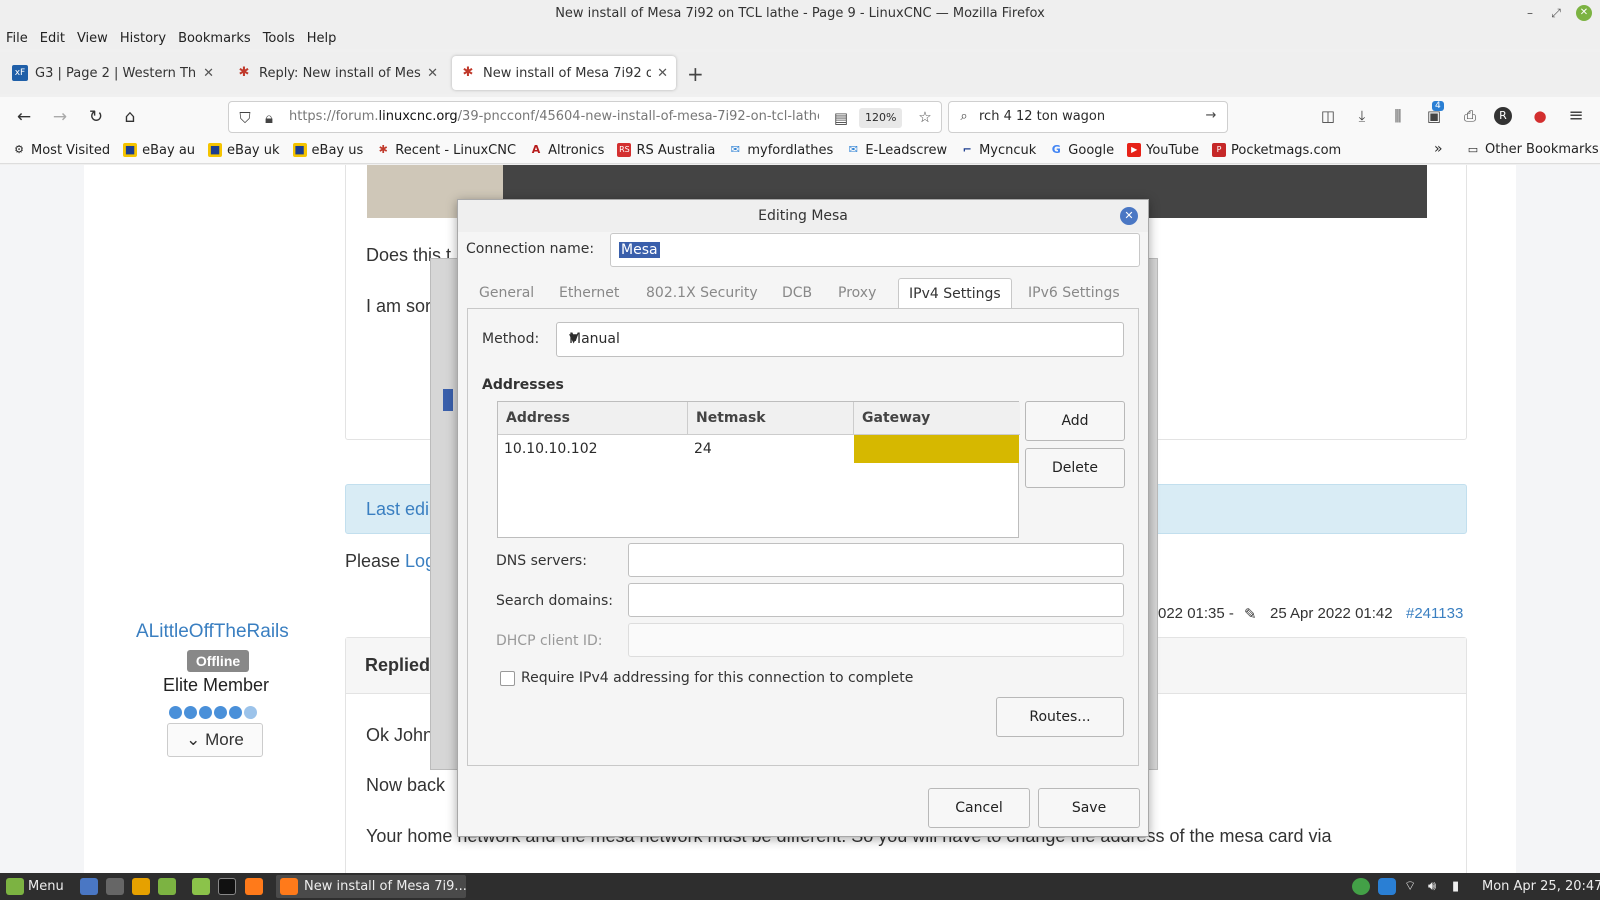  What do you see at coordinates (143, 38) in the screenshot?
I see `menu-history: History` at bounding box center [143, 38].